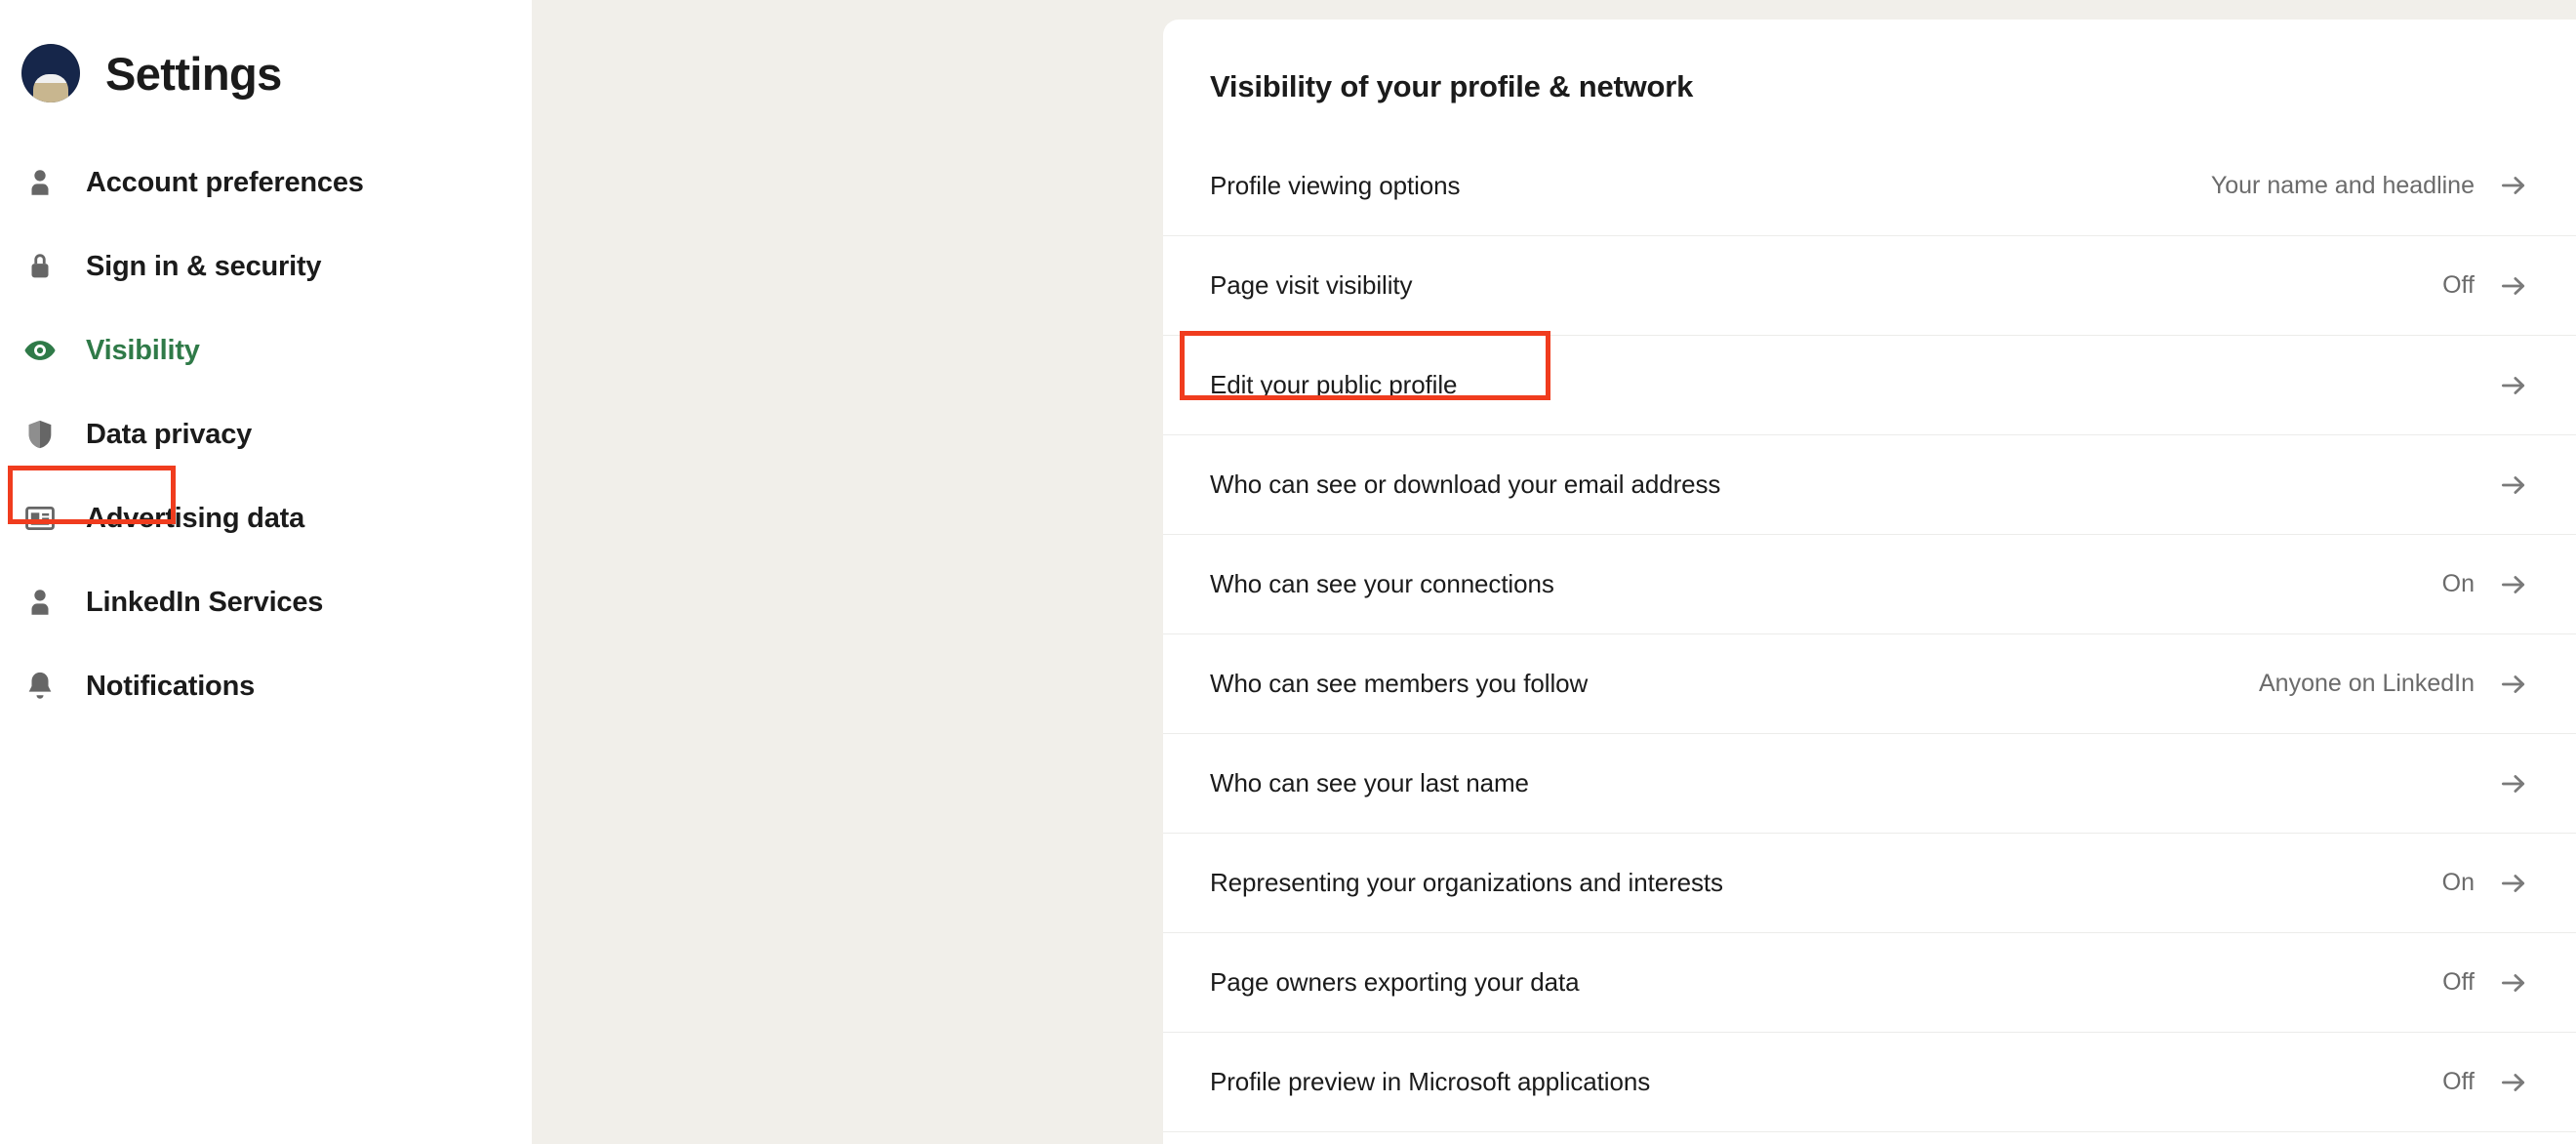 This screenshot has height=1144, width=2576. I want to click on row-label: Page owners exporting your data, so click(1395, 982).